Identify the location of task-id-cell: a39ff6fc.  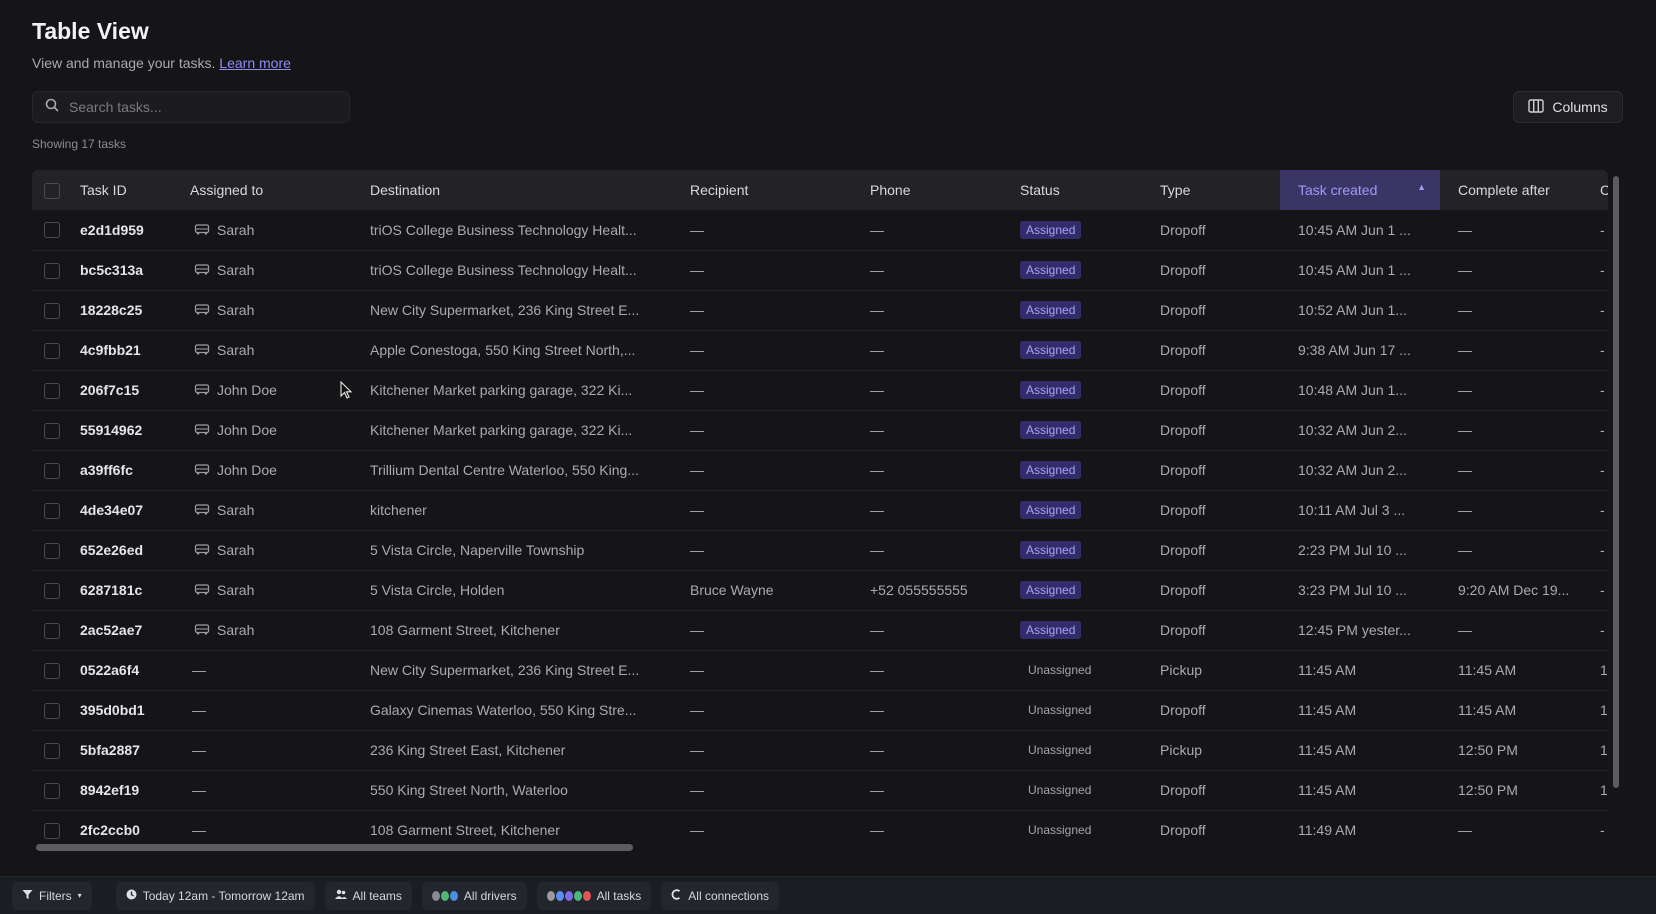
(135, 470).